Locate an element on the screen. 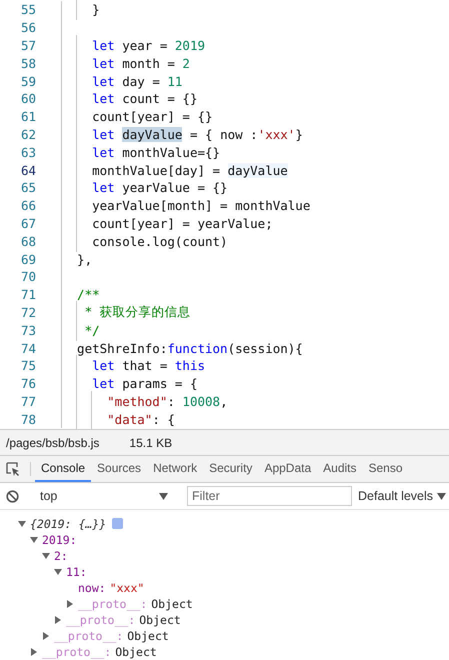  line-number: 62 is located at coordinates (28, 134).